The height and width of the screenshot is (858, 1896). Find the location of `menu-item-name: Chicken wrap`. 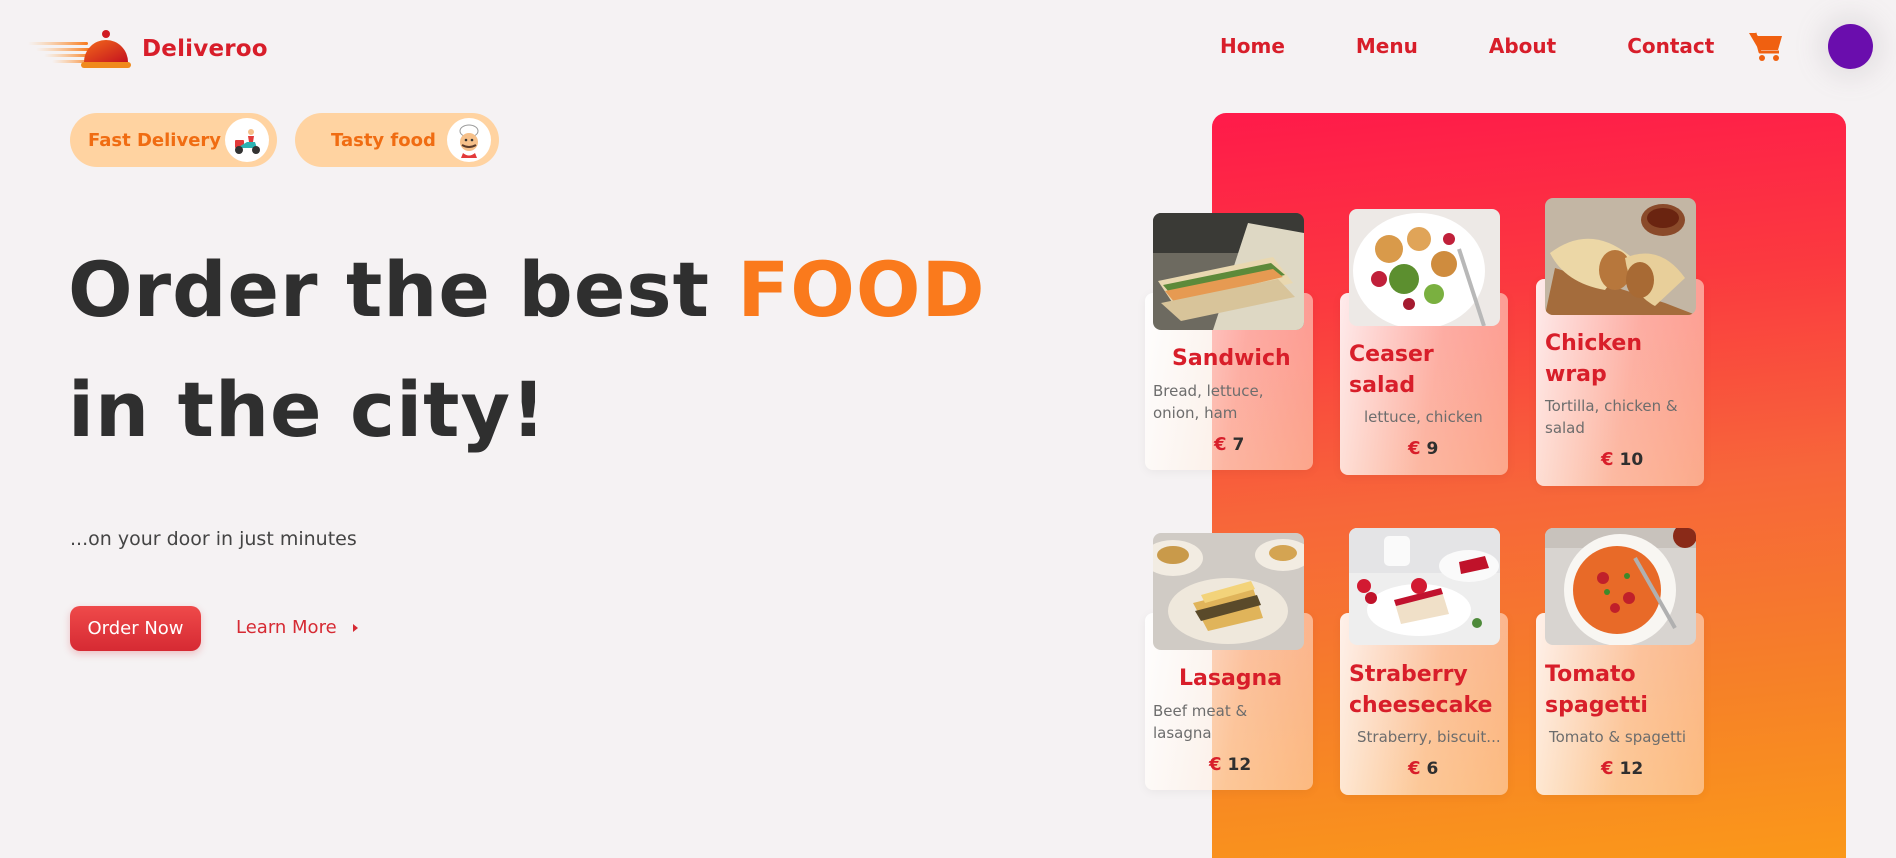

menu-item-name: Chicken wrap is located at coordinates (1594, 359).